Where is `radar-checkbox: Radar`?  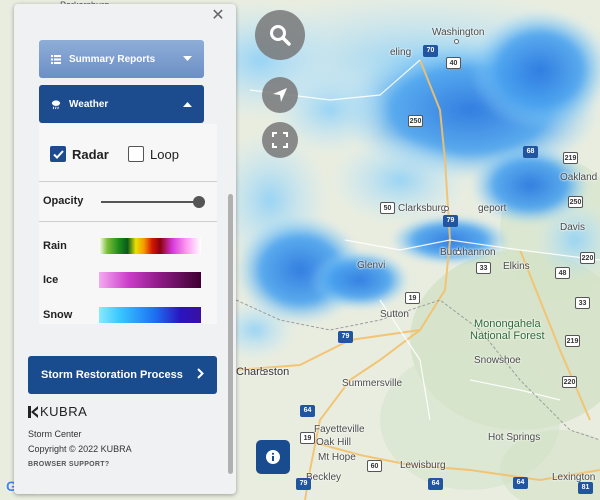
radar-checkbox: Radar is located at coordinates (79, 154).